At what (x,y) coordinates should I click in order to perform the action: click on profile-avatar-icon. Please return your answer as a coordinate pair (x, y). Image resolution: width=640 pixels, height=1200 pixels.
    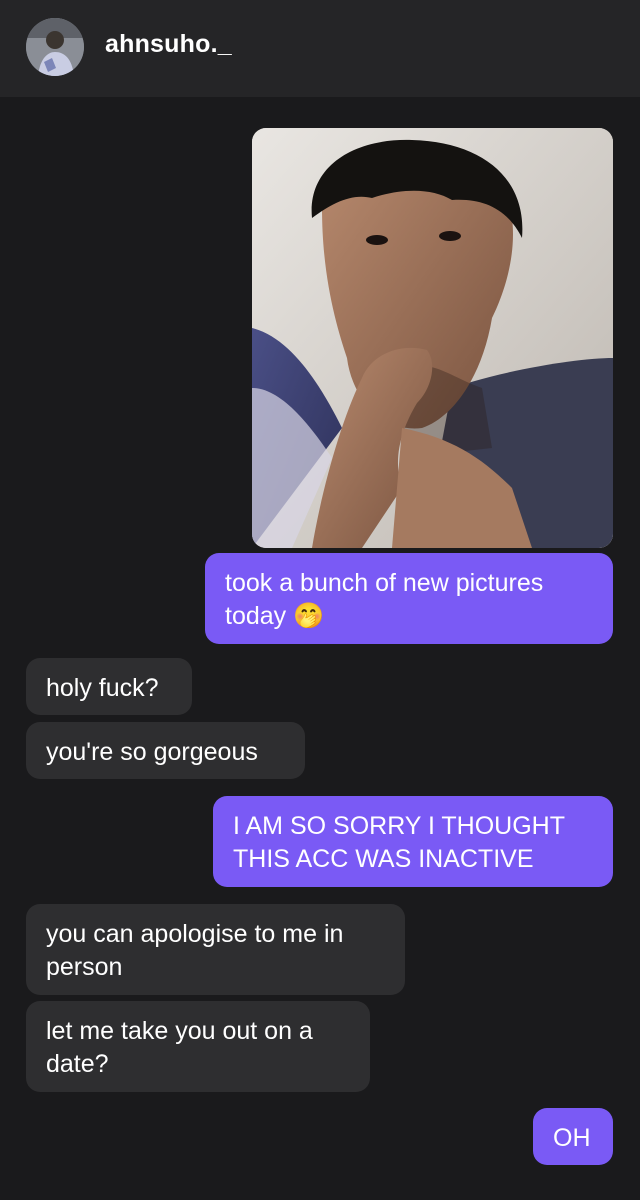
    Looking at the image, I should click on (55, 47).